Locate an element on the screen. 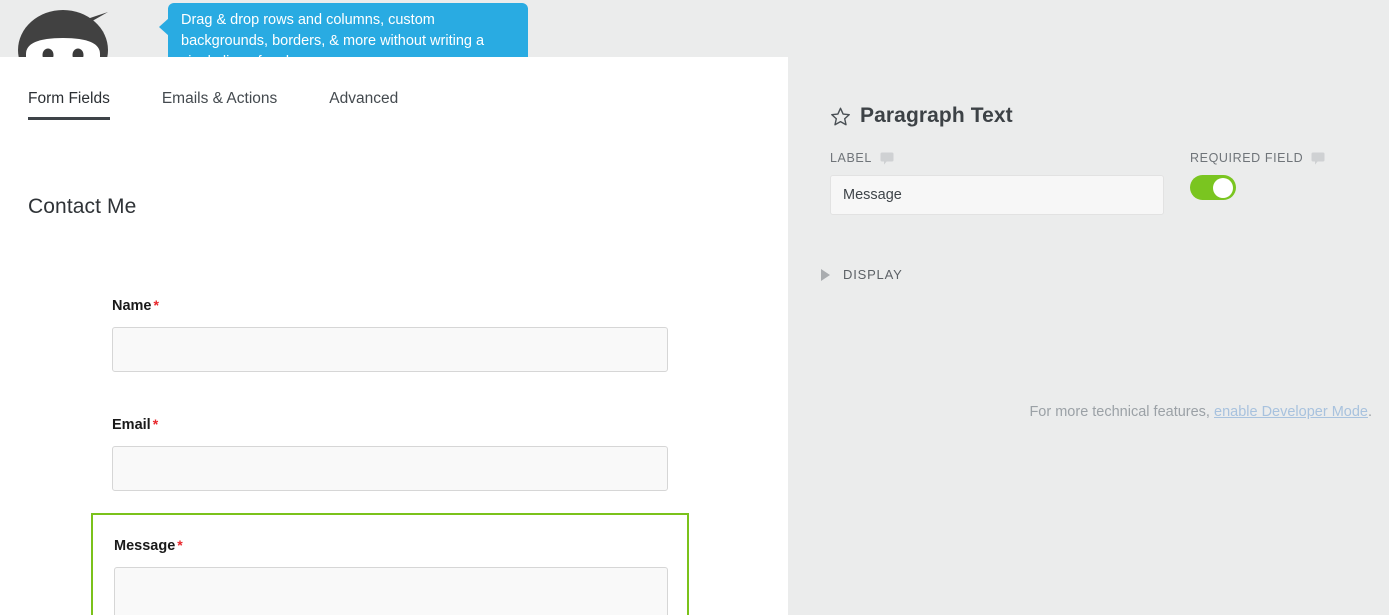  caret-right-icon is located at coordinates (825, 274).